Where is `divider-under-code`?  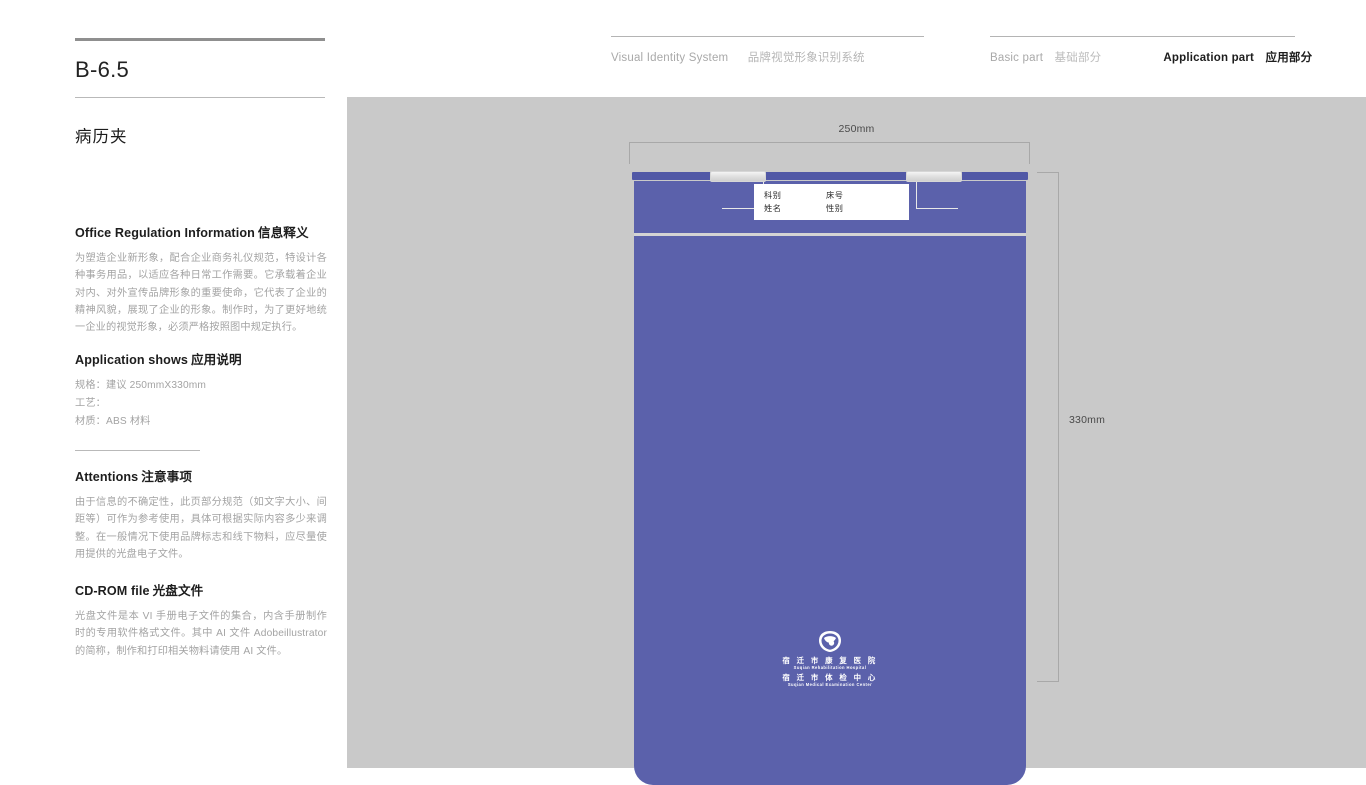
divider-under-code is located at coordinates (200, 97).